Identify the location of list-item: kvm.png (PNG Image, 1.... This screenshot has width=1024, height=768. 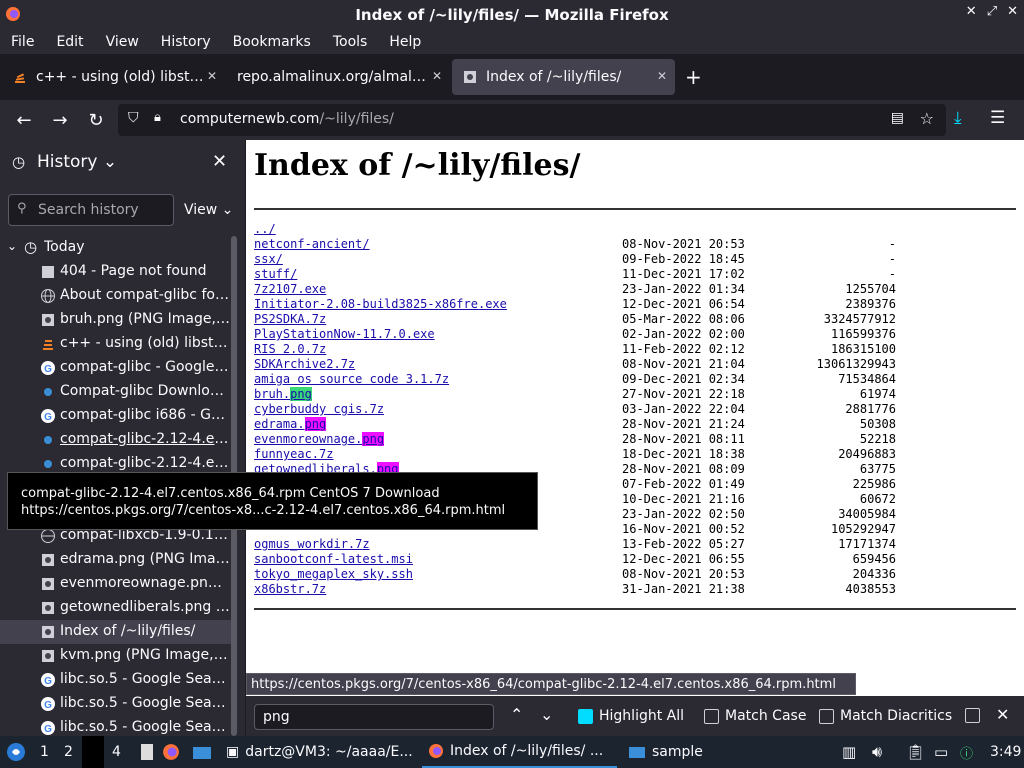
(116, 656).